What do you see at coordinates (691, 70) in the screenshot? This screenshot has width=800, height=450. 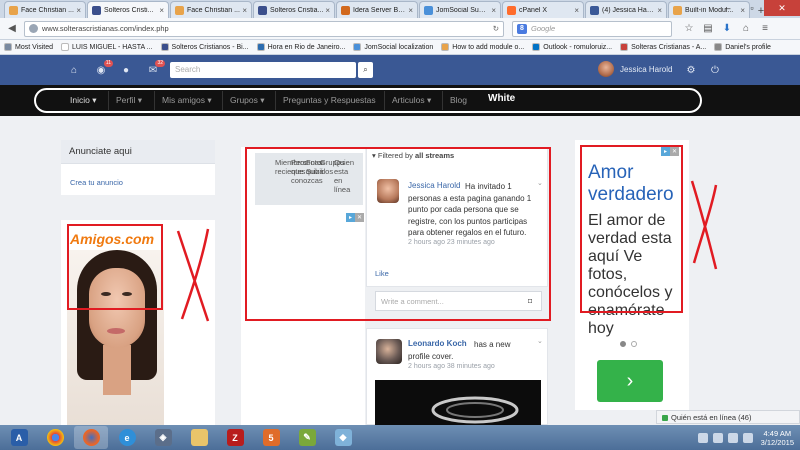 I see `gear-icon: ⚙` at bounding box center [691, 70].